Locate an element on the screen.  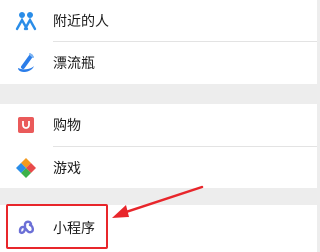
annotation-highlight-box is located at coordinates (57, 226).